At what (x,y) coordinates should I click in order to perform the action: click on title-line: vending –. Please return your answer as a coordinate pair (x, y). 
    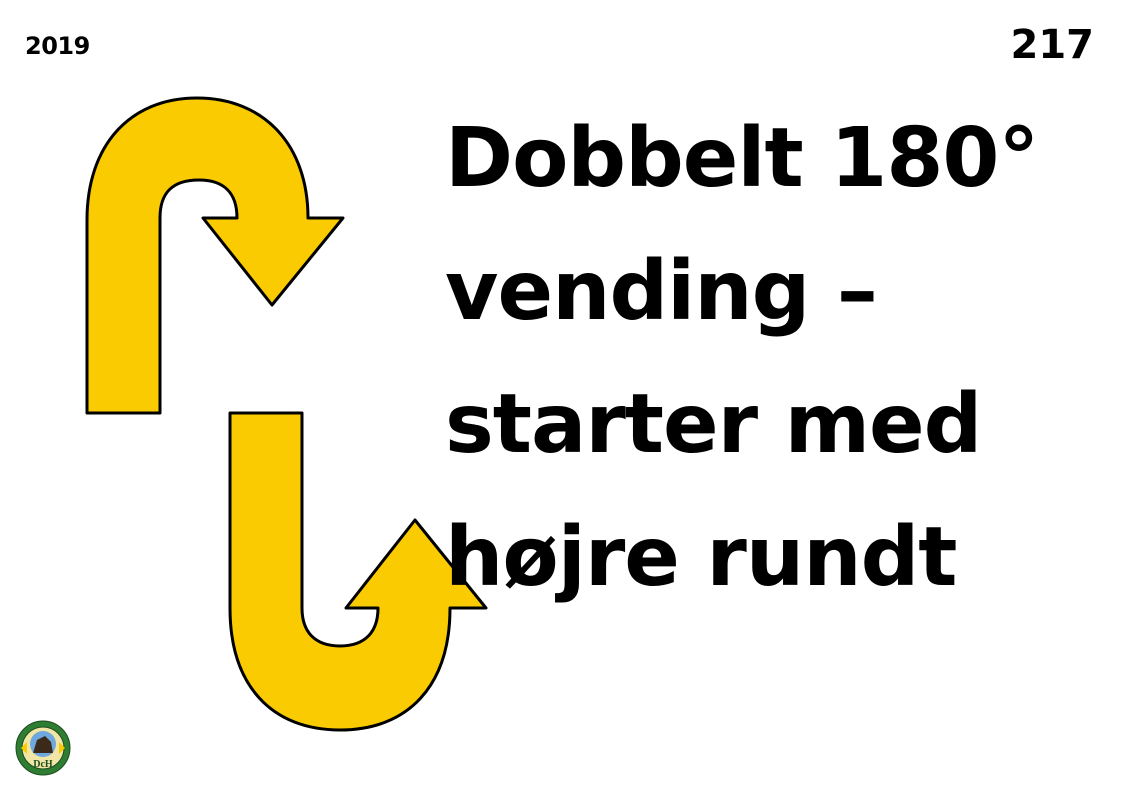
    Looking at the image, I should click on (661, 291).